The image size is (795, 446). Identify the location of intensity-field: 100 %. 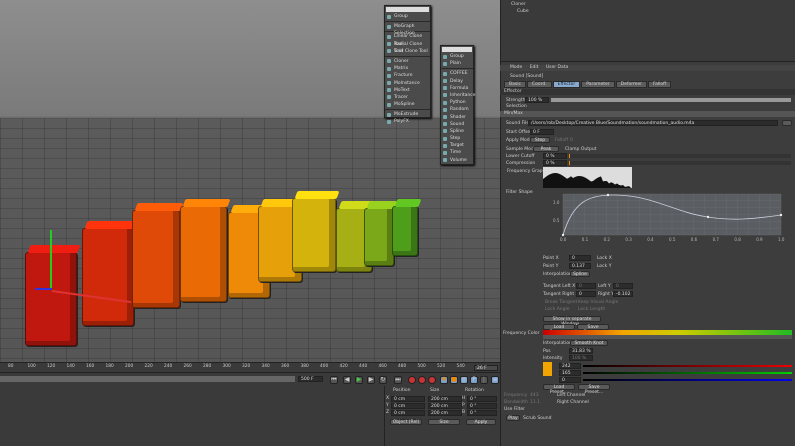
(581, 358).